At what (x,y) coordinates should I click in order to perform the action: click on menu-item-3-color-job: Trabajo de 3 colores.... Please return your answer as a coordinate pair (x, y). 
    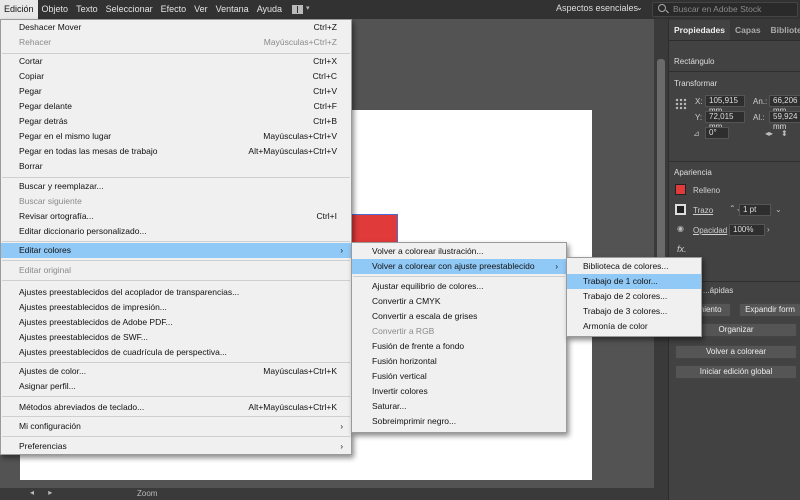
    Looking at the image, I should click on (634, 311).